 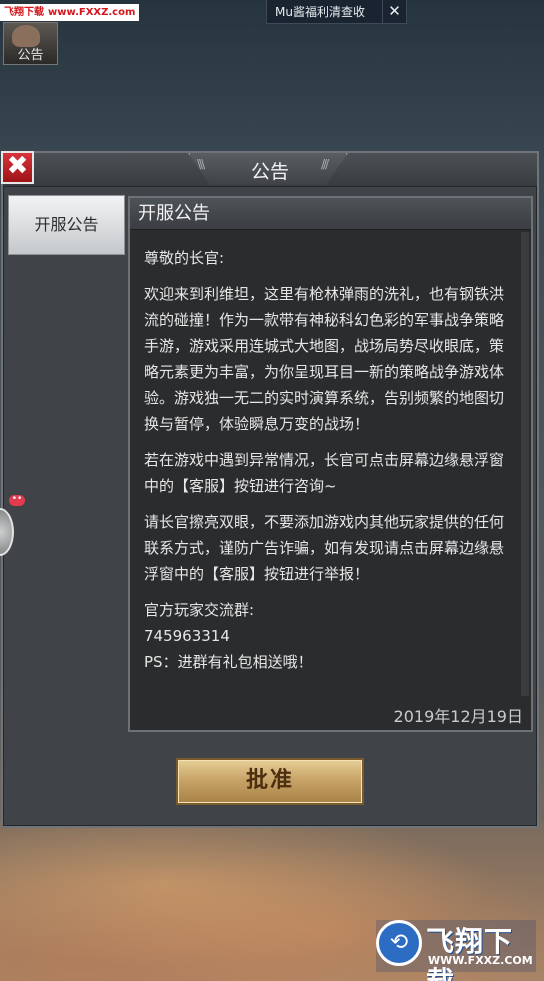 What do you see at coordinates (269, 172) in the screenshot?
I see `dialog-title: 公告` at bounding box center [269, 172].